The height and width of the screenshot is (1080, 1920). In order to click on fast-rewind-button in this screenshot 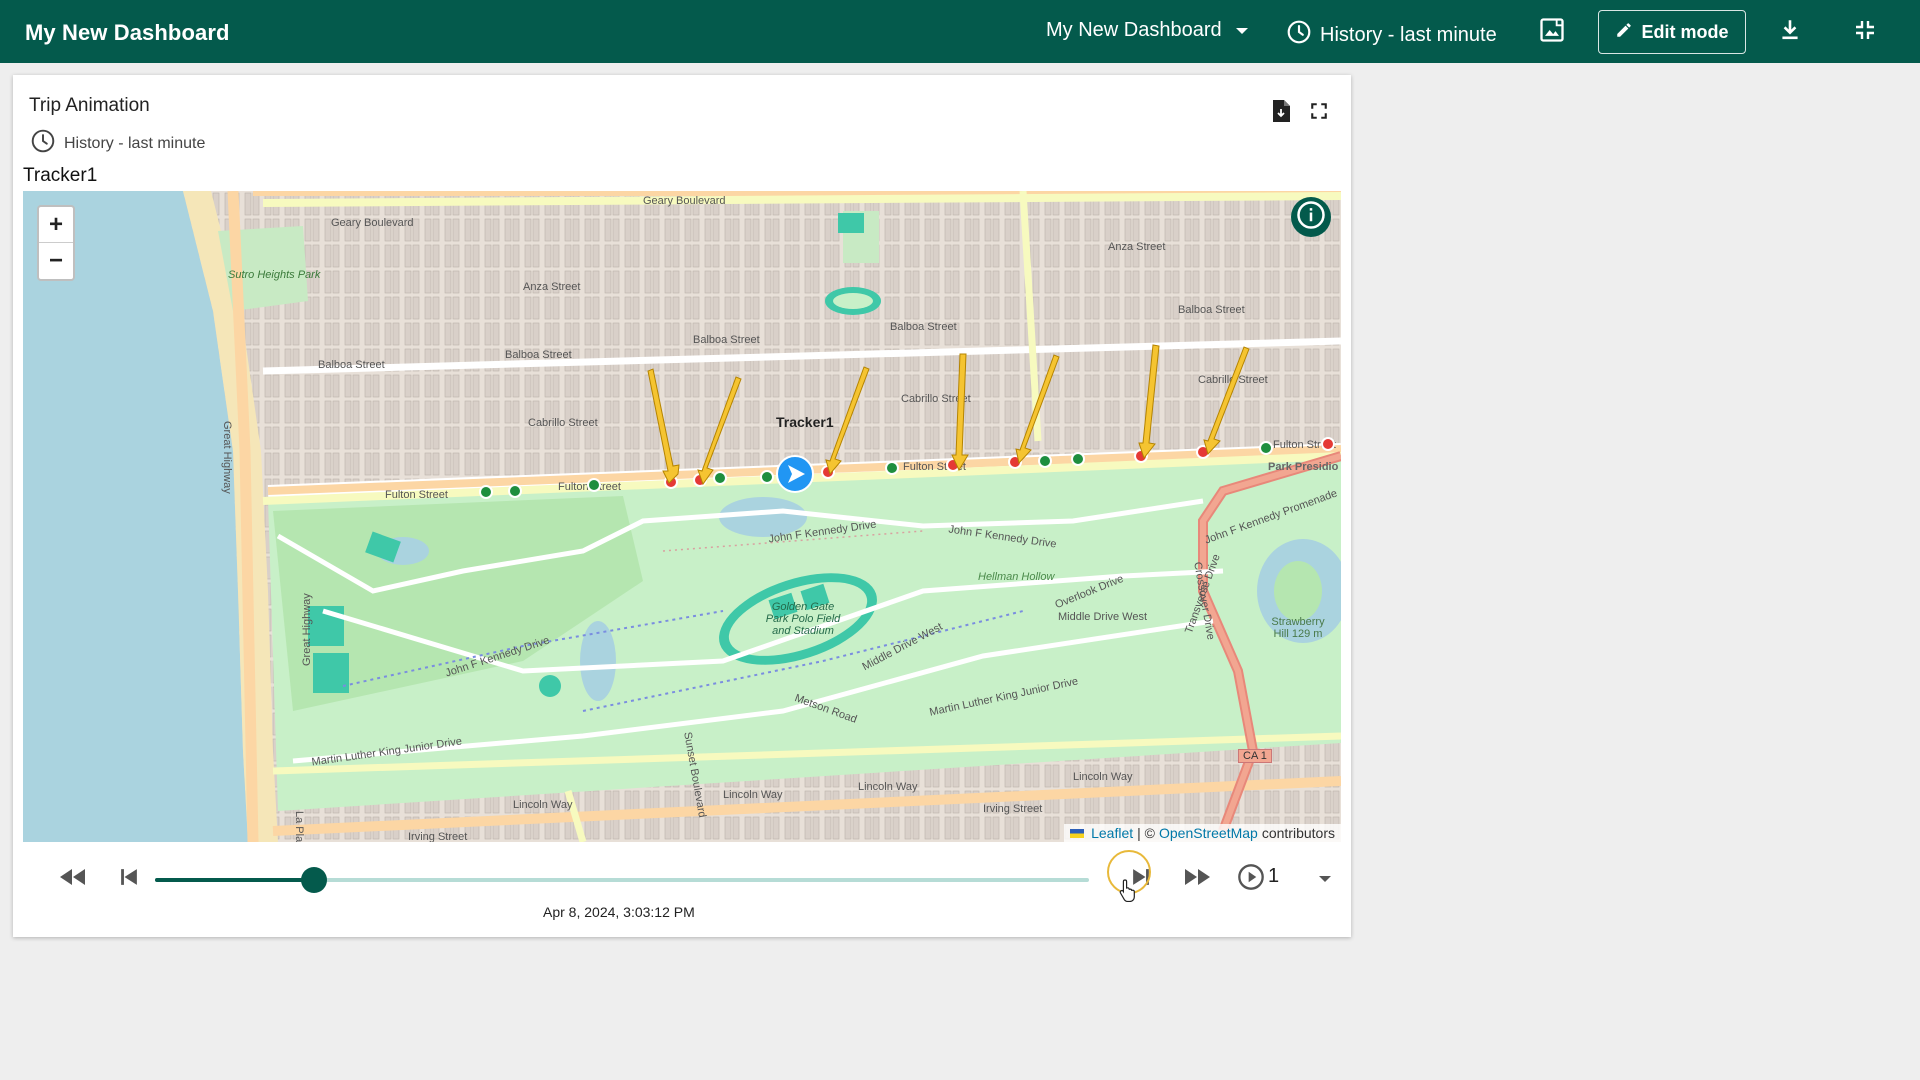, I will do `click(73, 879)`.